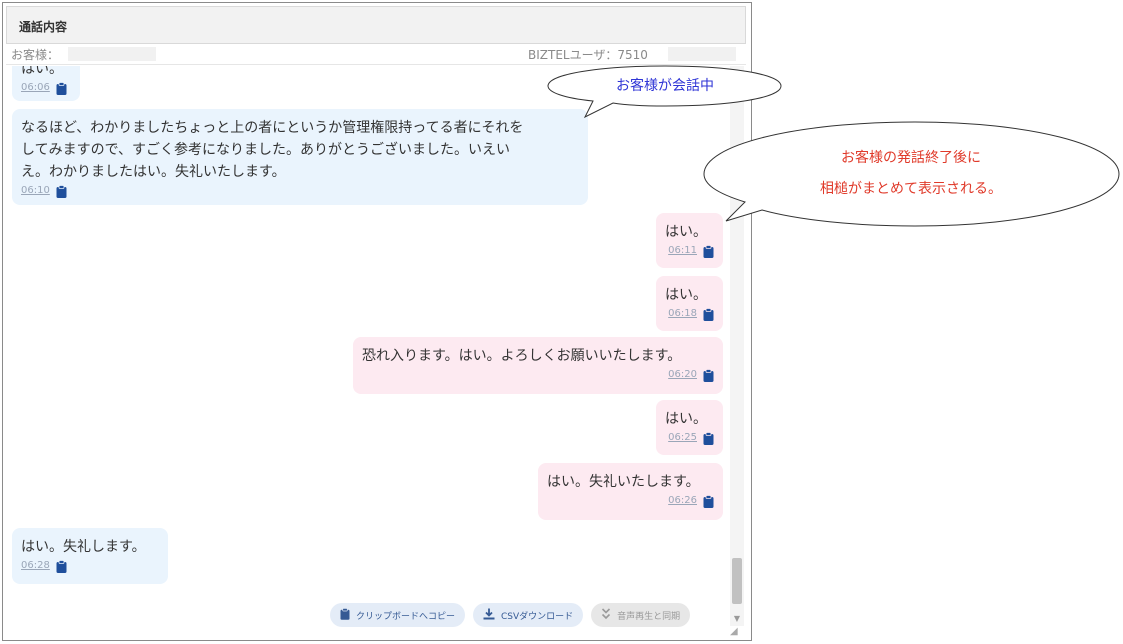 This screenshot has width=1123, height=644. I want to click on message-time-link: 06:25, so click(682, 438).